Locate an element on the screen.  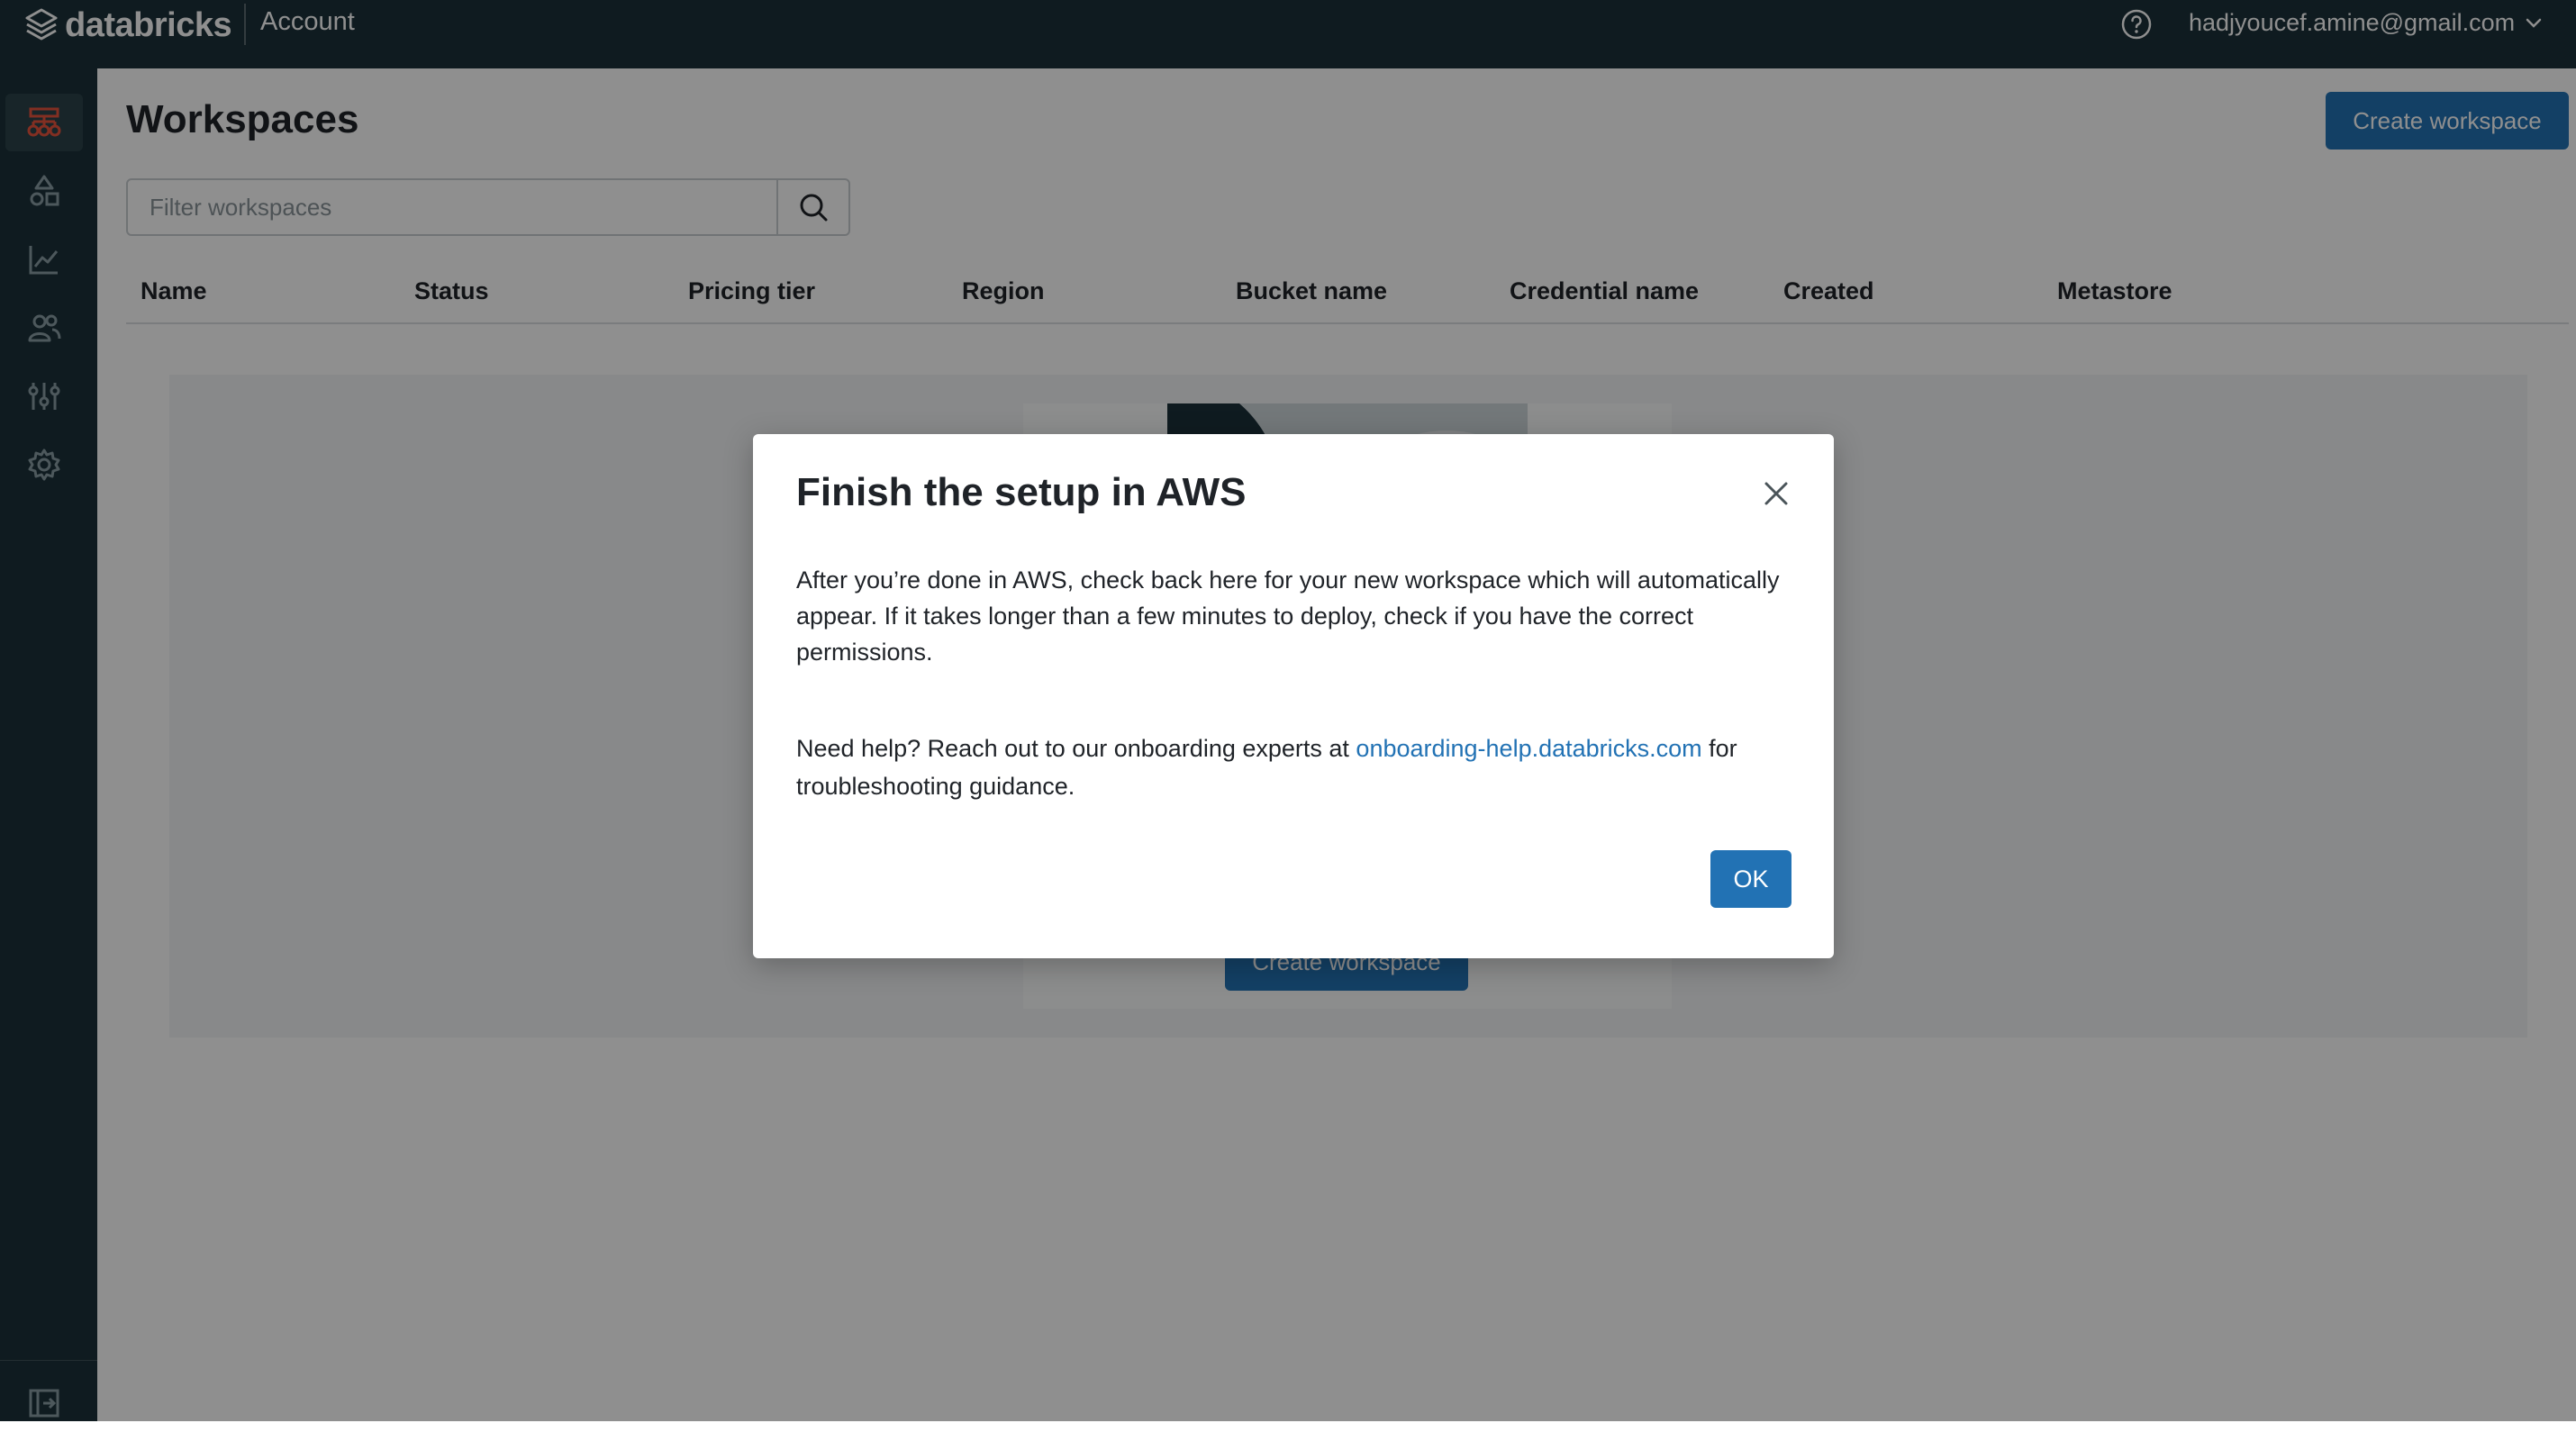
close-dialog-button is located at coordinates (1776, 494).